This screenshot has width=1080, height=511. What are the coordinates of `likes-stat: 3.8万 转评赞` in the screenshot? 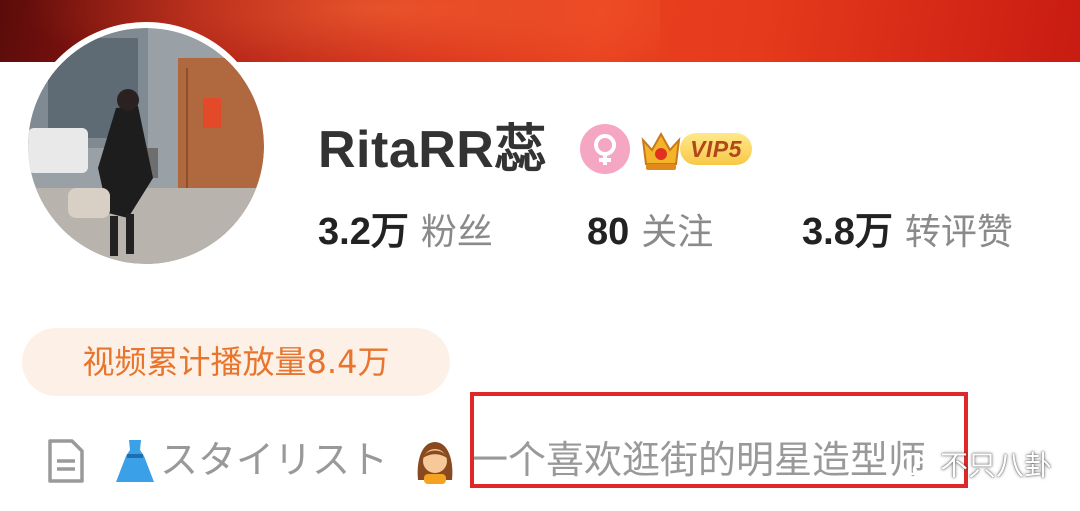 It's located at (907, 232).